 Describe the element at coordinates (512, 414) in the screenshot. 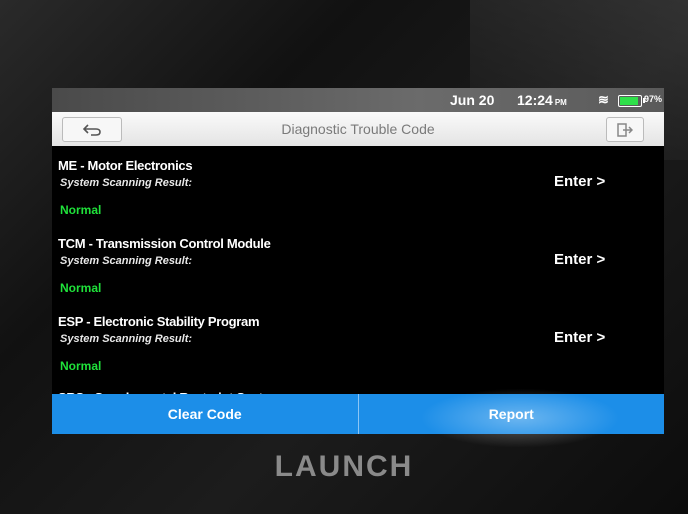

I see `report-button: Report` at that location.